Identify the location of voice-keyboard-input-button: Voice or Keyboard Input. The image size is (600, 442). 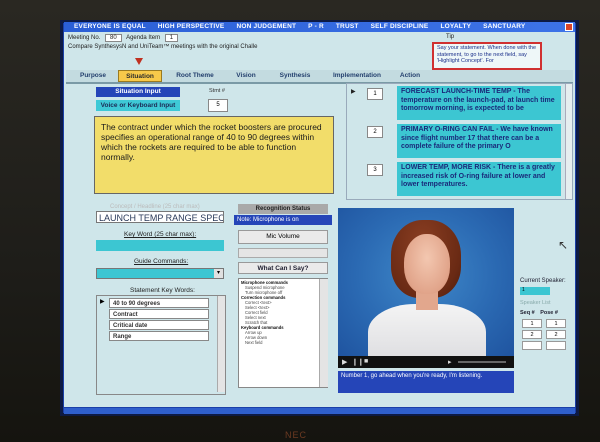
(138, 105).